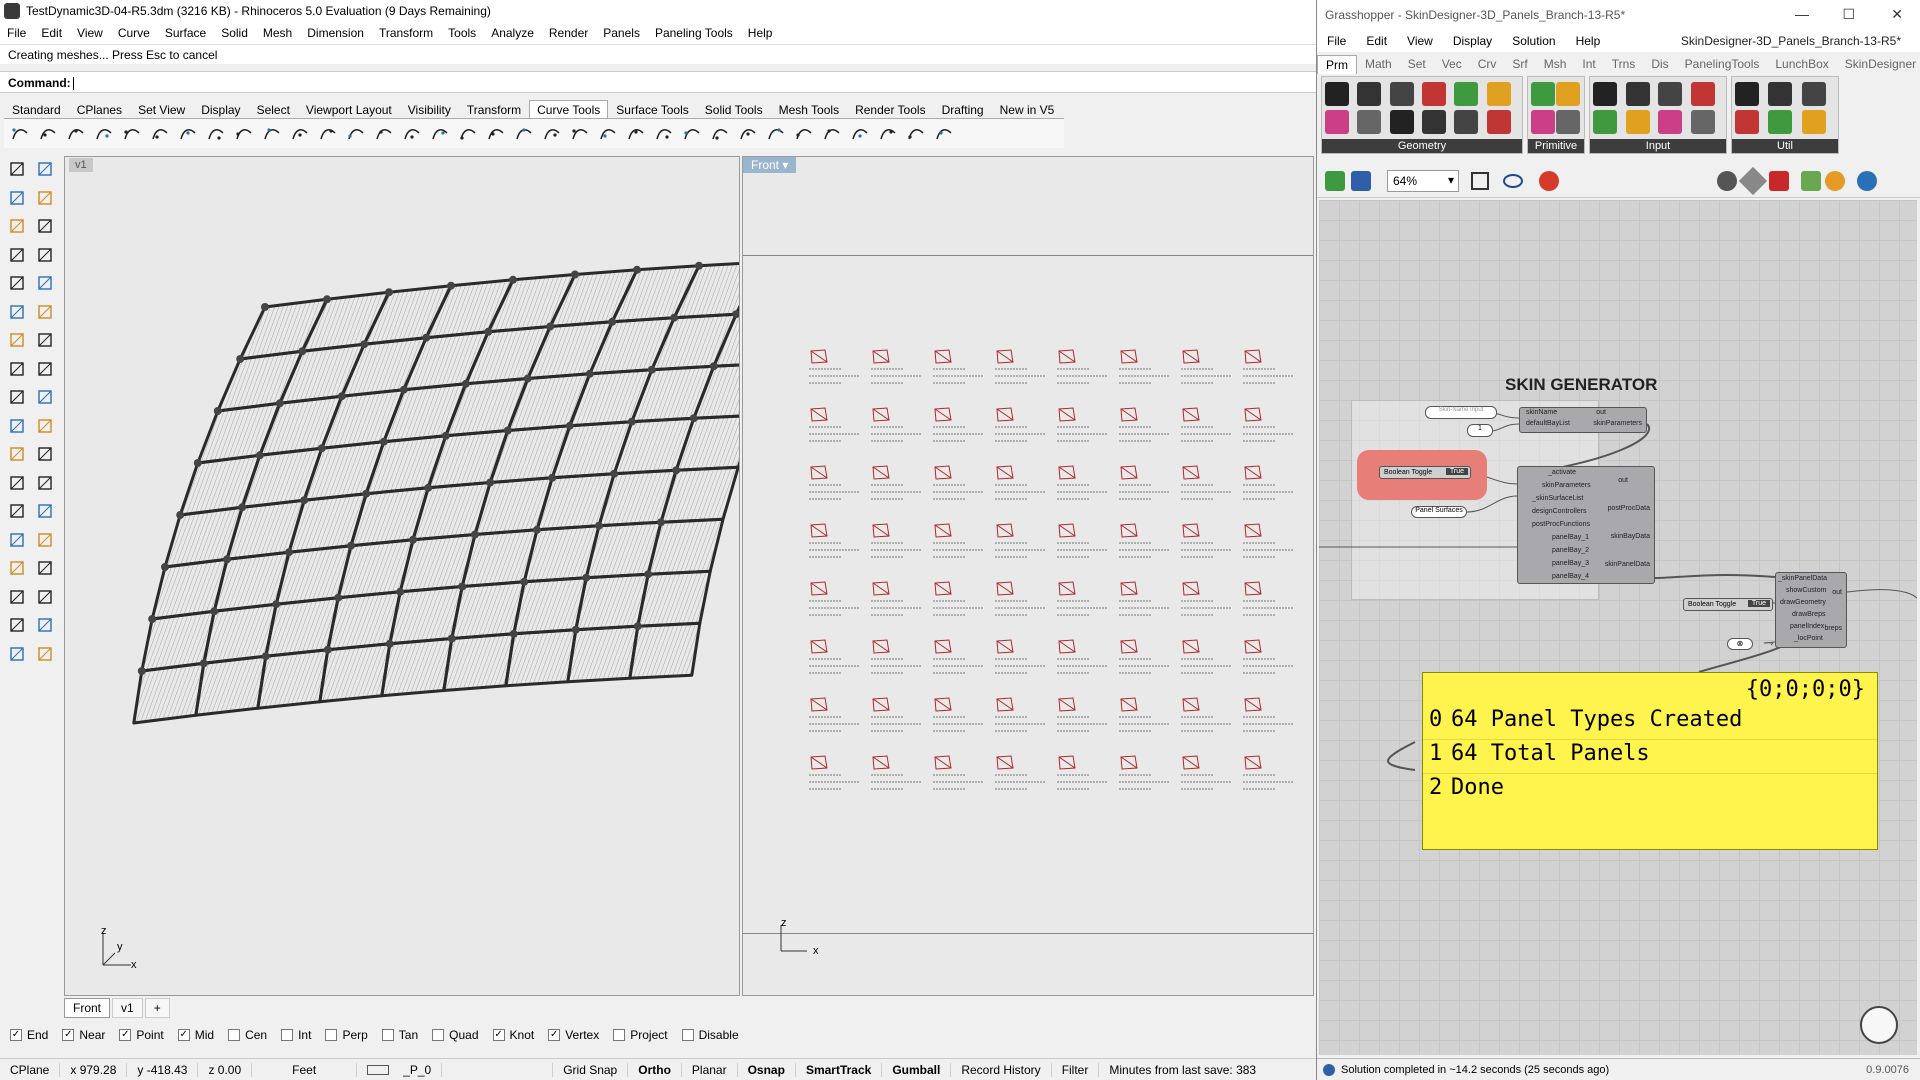  Describe the element at coordinates (278, 33) in the screenshot. I see `menu-mesh: Mesh` at that location.